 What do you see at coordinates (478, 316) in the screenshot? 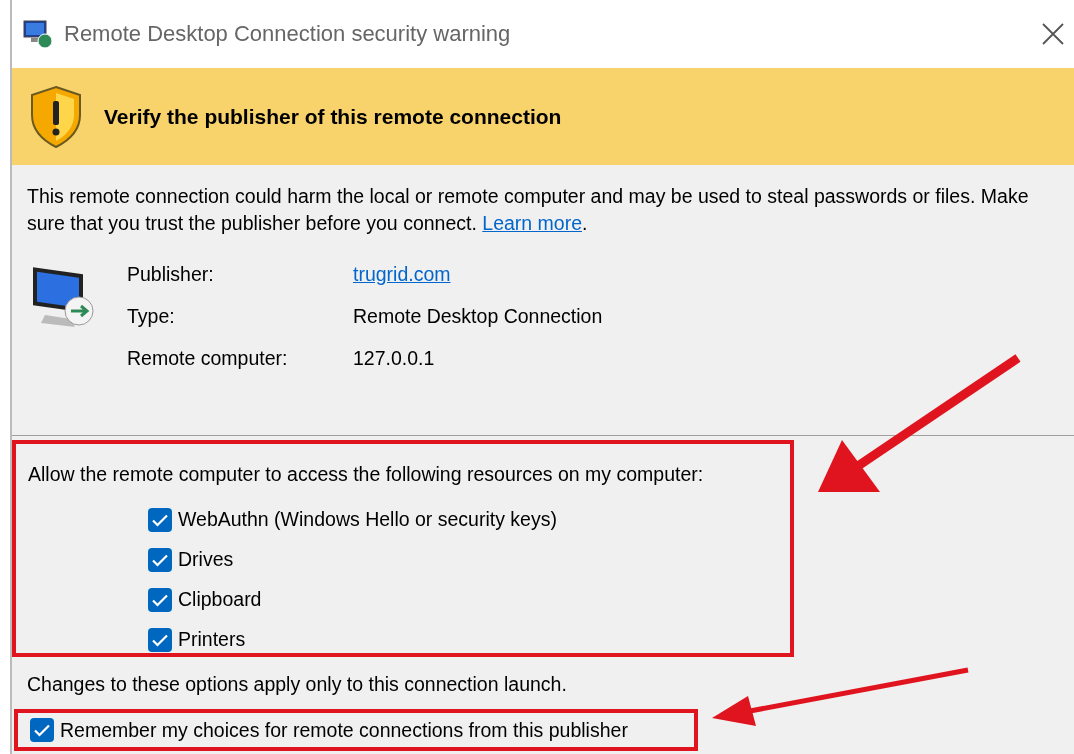
I see `detail-value: Remote Desktop Connection` at bounding box center [478, 316].